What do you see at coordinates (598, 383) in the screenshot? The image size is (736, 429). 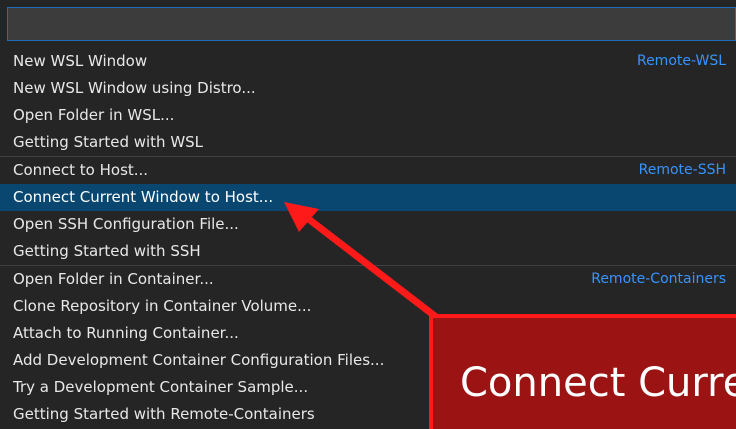 I see `callout-text: Connect Curre` at bounding box center [598, 383].